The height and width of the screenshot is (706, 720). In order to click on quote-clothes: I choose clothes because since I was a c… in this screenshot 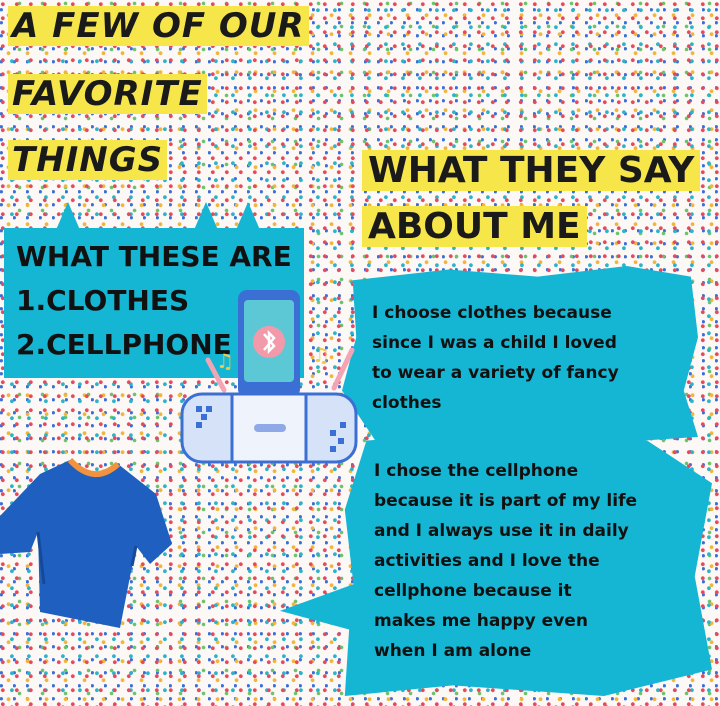, I will do `click(495, 358)`.